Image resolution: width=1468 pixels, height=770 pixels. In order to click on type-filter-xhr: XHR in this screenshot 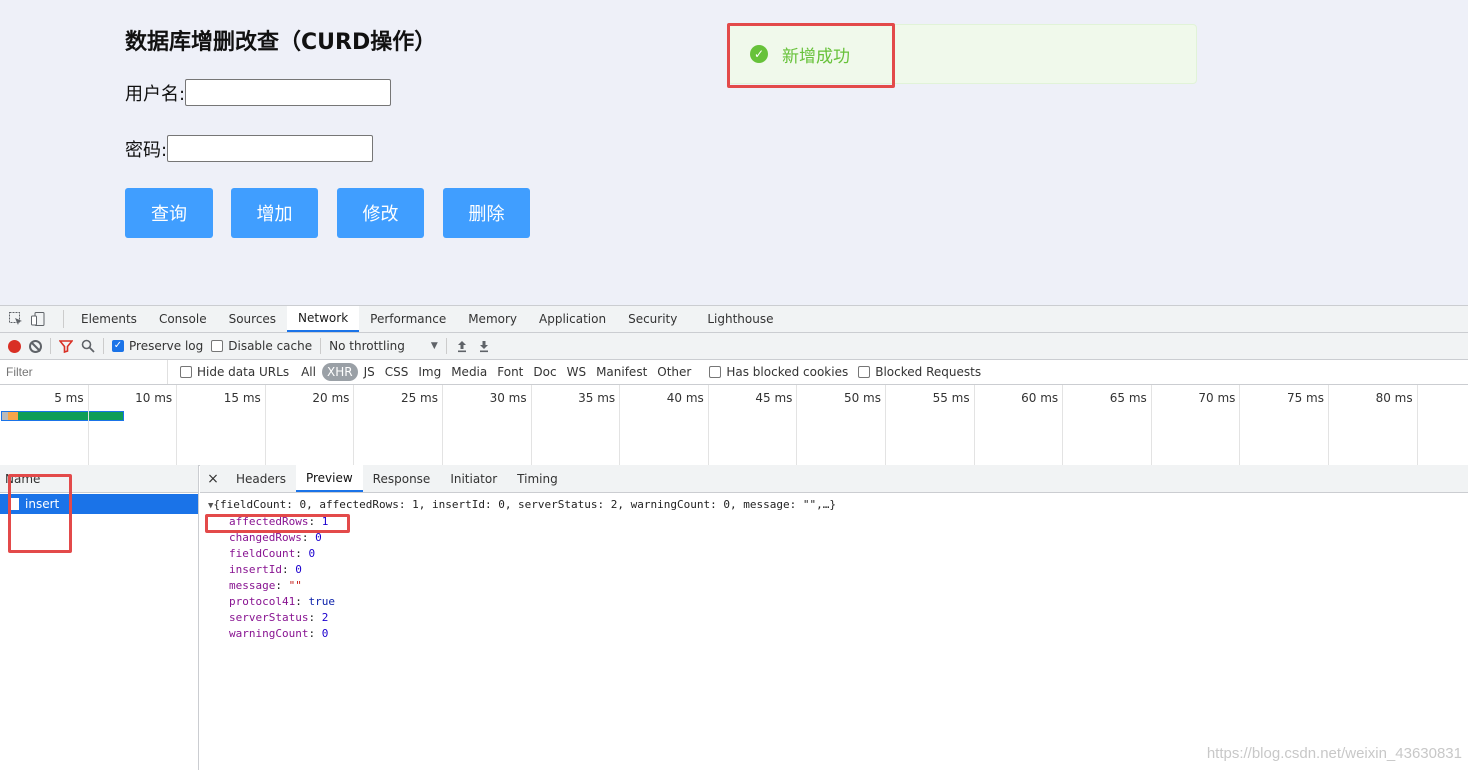, I will do `click(339, 372)`.